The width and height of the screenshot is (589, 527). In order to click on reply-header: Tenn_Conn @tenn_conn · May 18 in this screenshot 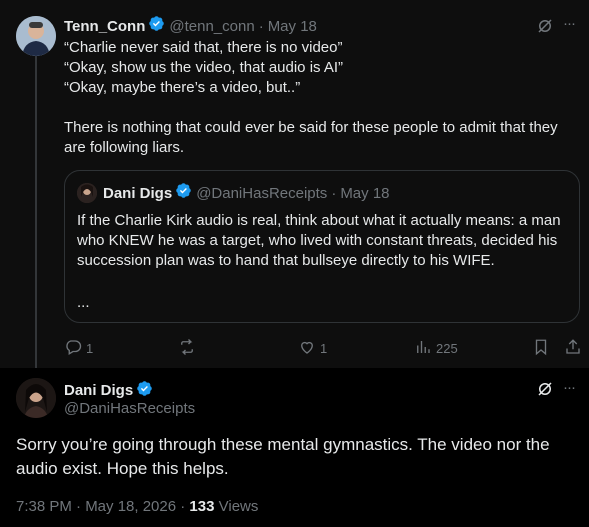, I will do `click(190, 26)`.